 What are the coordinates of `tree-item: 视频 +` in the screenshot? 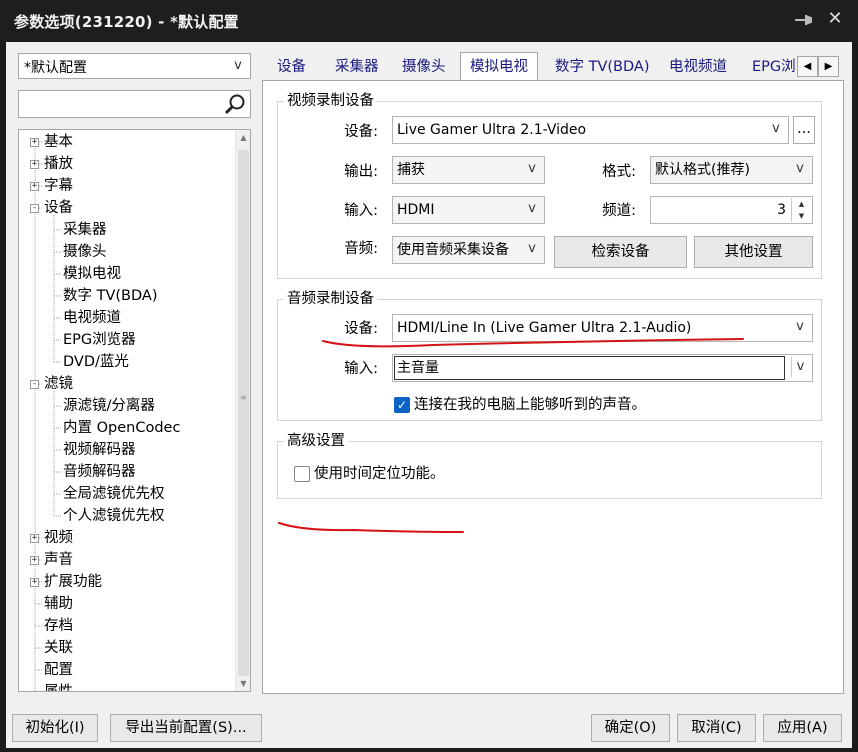 It's located at (51, 538).